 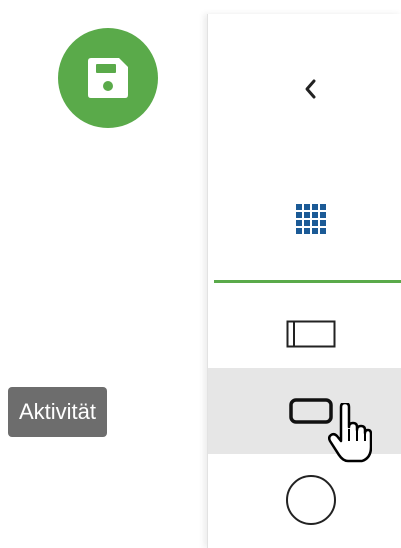 I want to click on event-tool-button, so click(x=304, y=500).